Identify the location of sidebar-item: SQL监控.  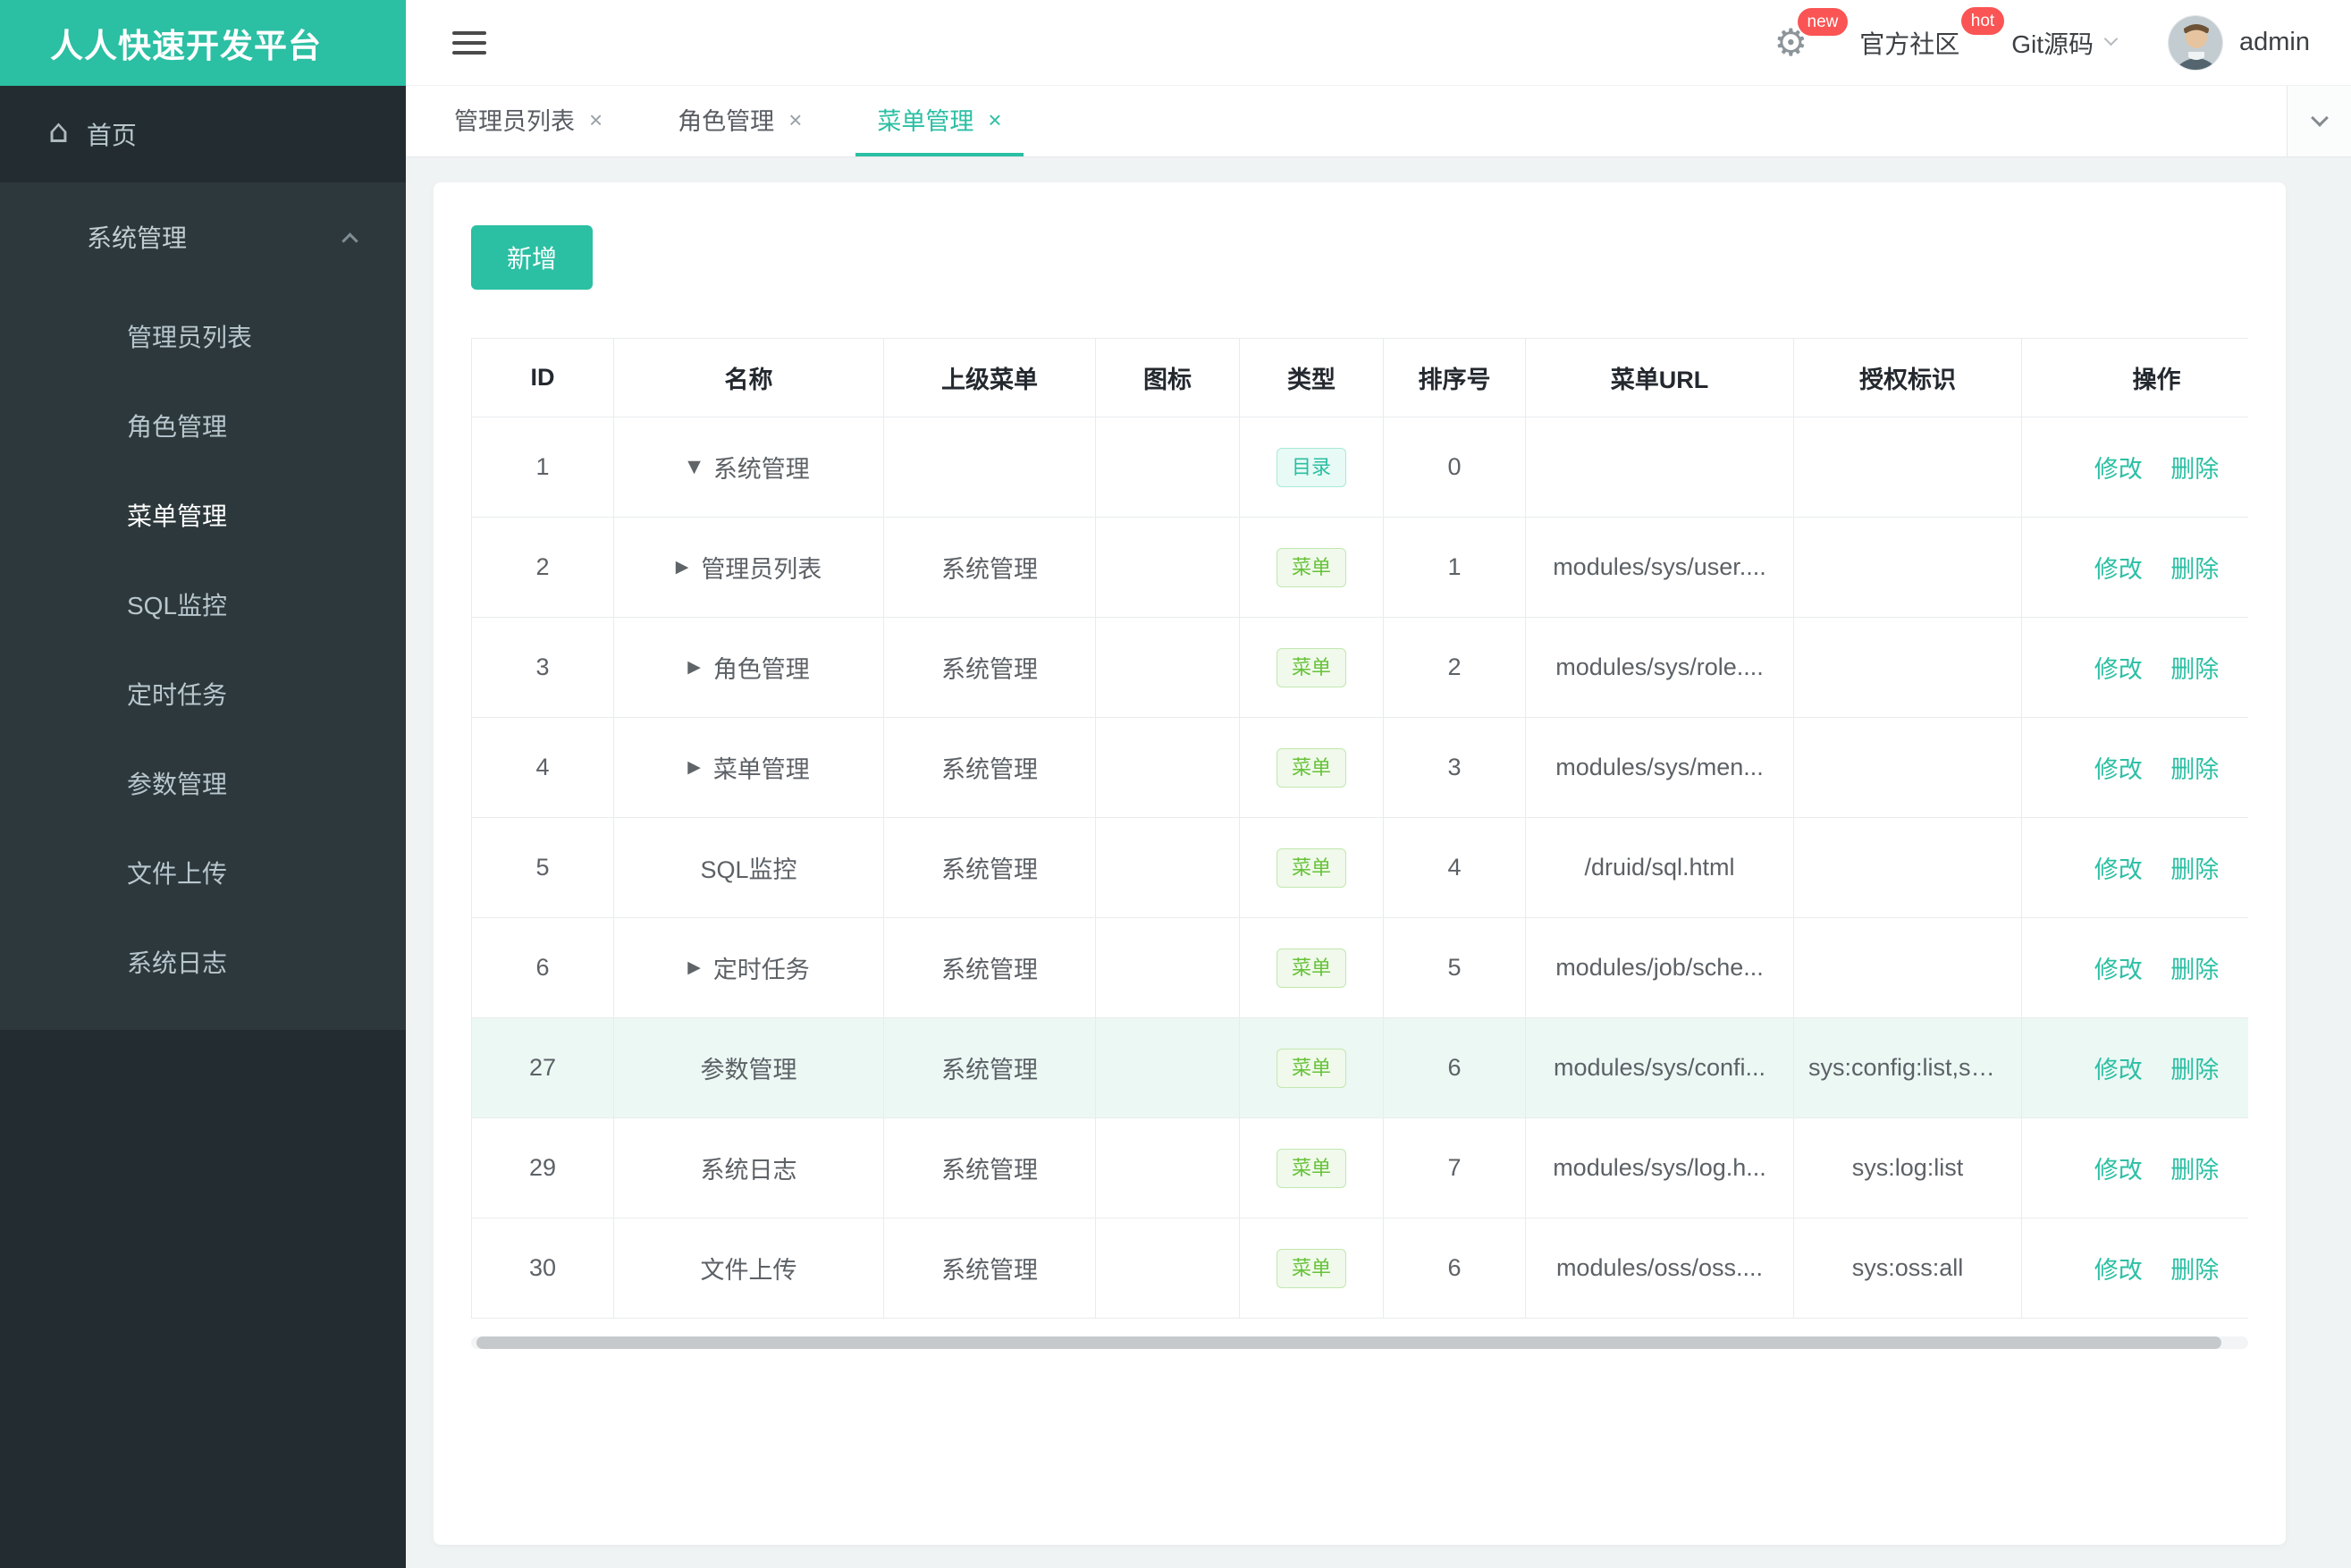
(203, 604).